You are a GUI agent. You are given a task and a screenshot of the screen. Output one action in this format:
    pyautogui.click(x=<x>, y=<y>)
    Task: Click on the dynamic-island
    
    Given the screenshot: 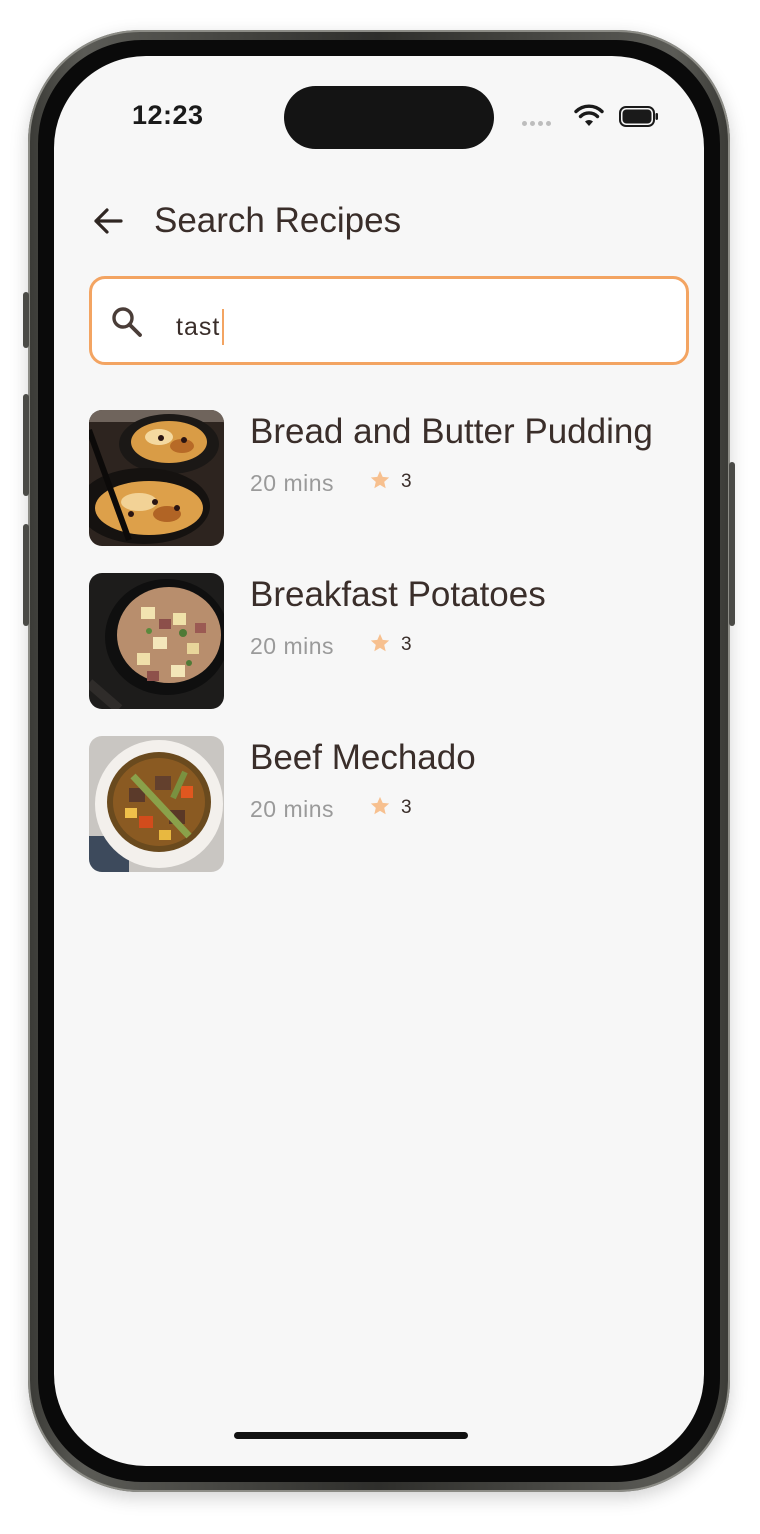 What is the action you would take?
    pyautogui.click(x=389, y=117)
    